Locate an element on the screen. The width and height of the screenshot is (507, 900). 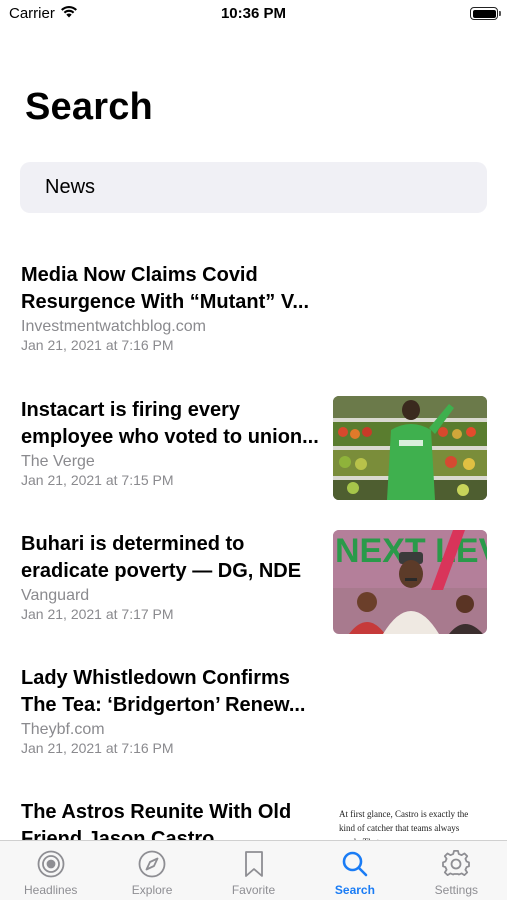
article-date: Jan 21, 2021 at 7:15 PM is located at coordinates (97, 480).